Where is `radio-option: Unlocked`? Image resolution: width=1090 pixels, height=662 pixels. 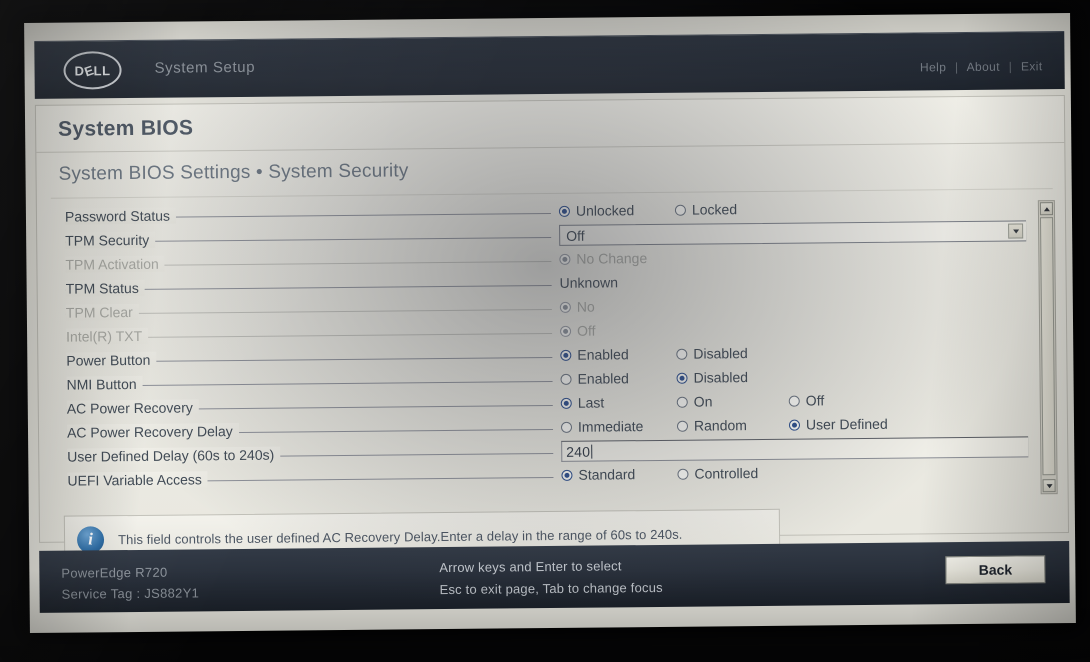
radio-option: Unlocked is located at coordinates (596, 210).